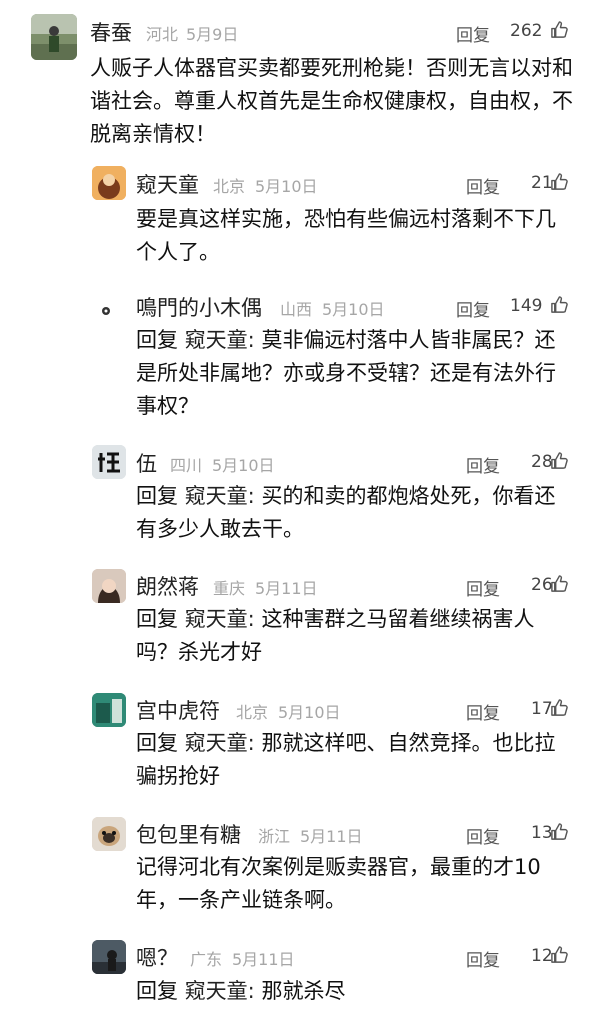 This screenshot has width=600, height=1021. What do you see at coordinates (274, 836) in the screenshot?
I see `comment-location: 浙江` at bounding box center [274, 836].